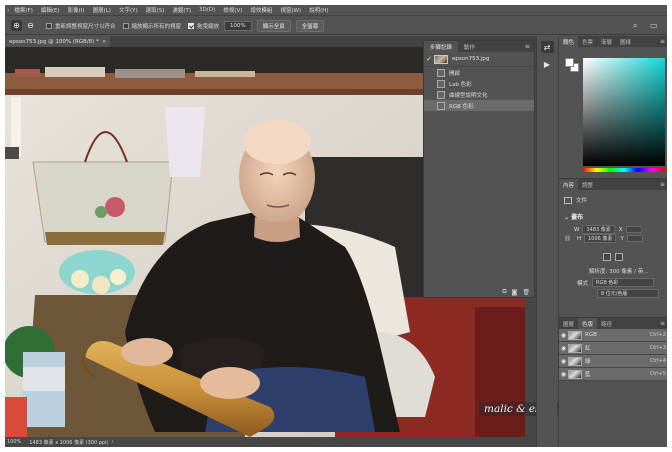  Describe the element at coordinates (657, 335) in the screenshot. I see `channel-shortcut: Ctrl+2` at that location.